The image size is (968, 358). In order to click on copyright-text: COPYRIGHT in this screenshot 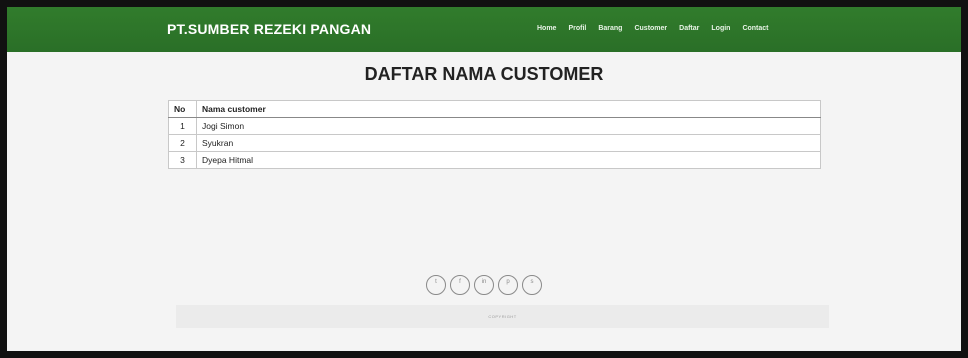, I will do `click(502, 316)`.